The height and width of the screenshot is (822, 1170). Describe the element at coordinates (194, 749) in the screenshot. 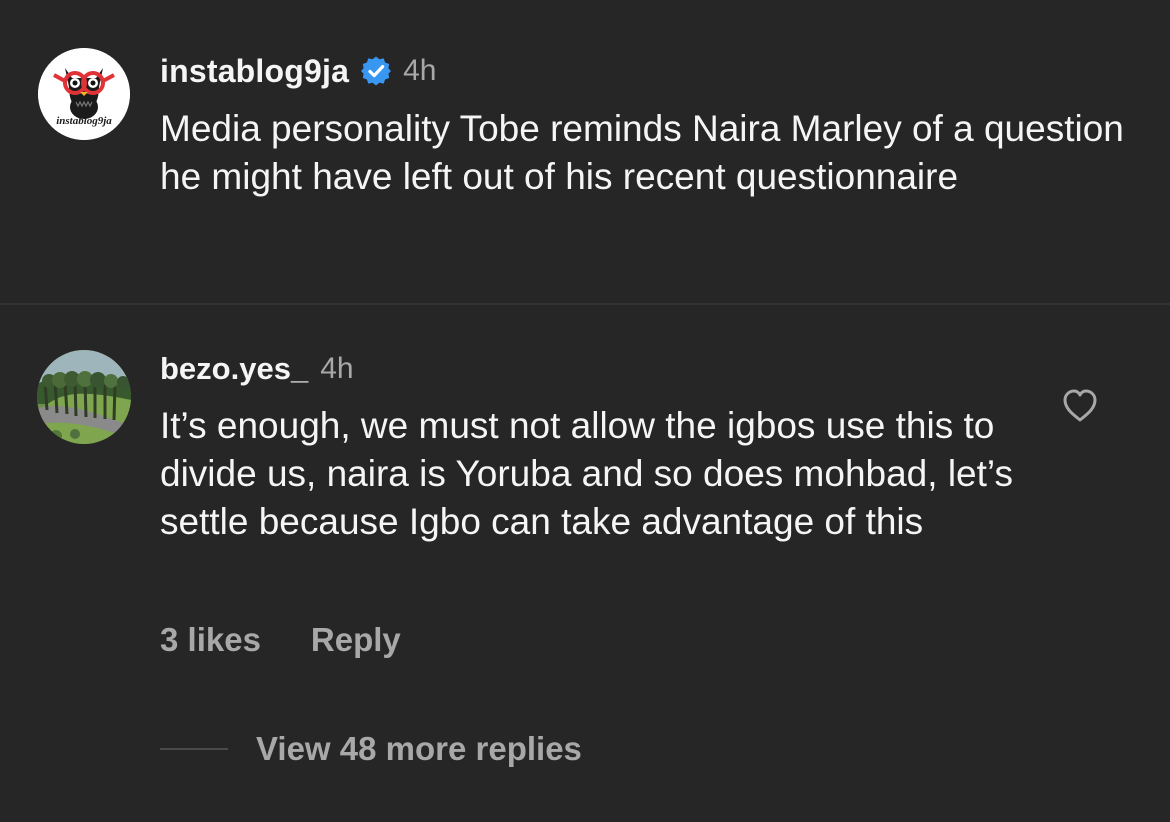

I see `replies-divider-line` at that location.